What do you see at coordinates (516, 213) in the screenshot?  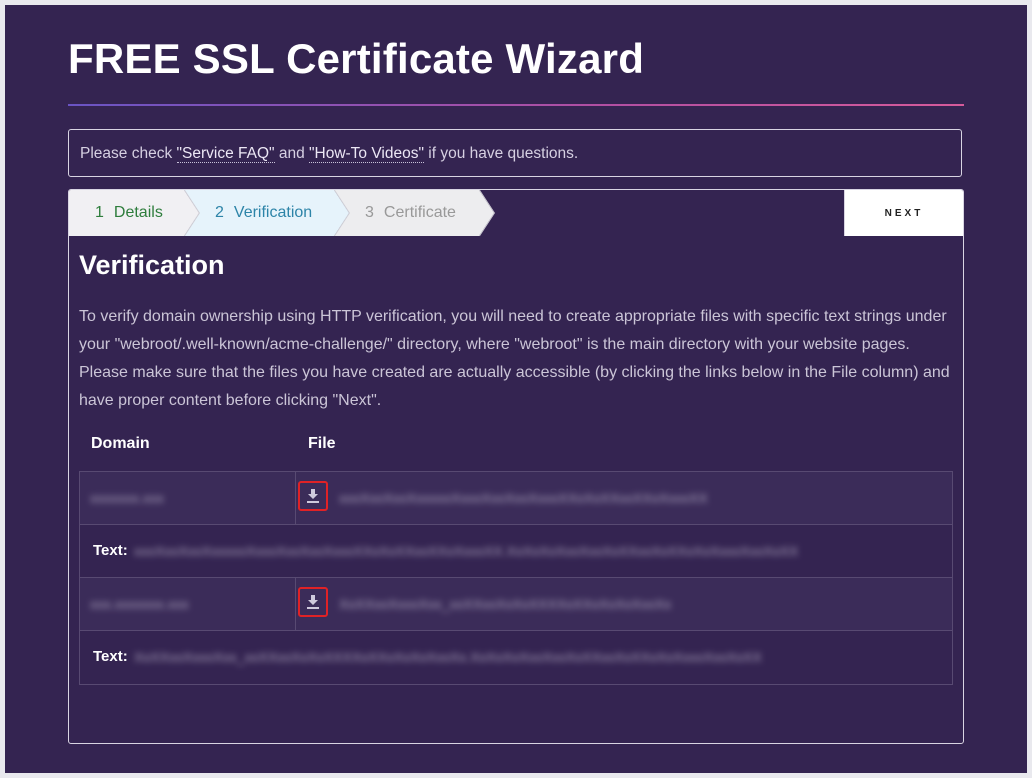 I see `wizard-steps: 1 Details 2 Verification 3 Certificate NEXT` at bounding box center [516, 213].